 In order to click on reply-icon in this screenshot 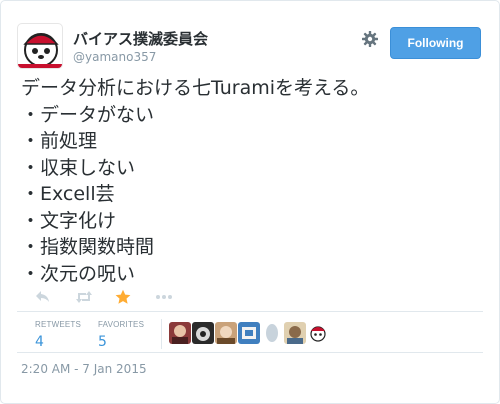, I will do `click(44, 297)`.